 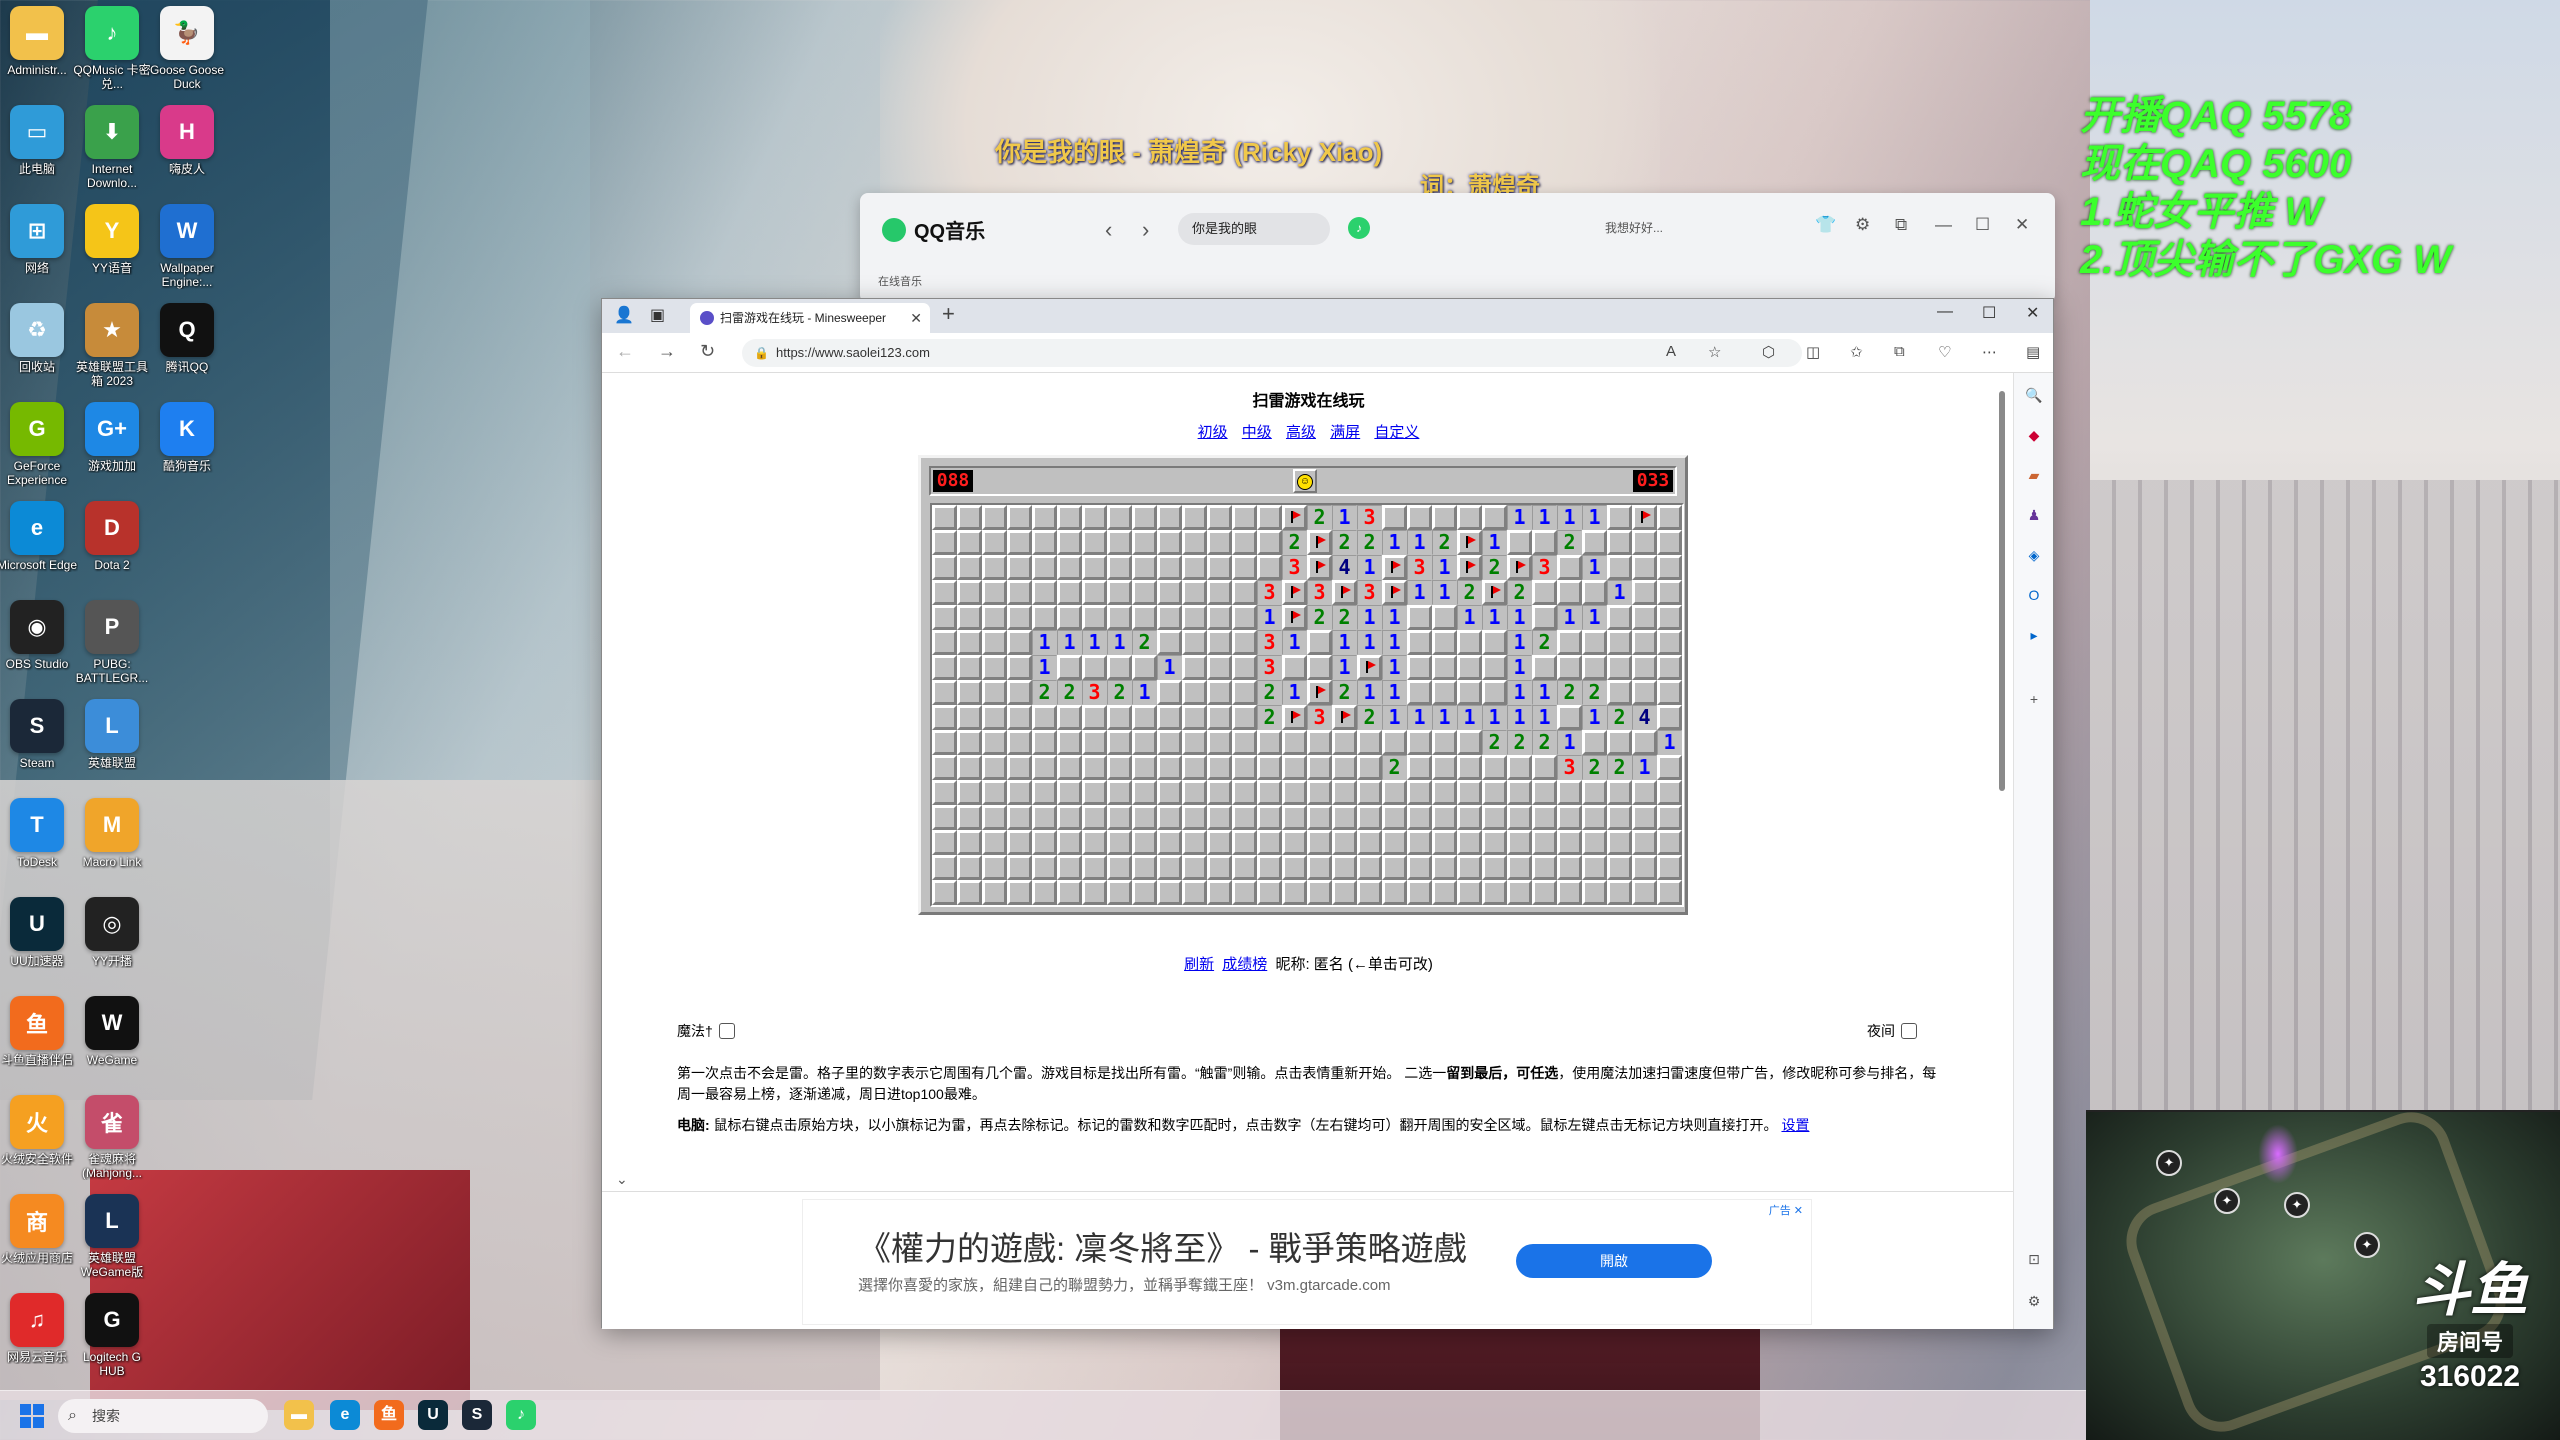 What do you see at coordinates (1944, 352) in the screenshot?
I see `browser-essentials-icon: ♡` at bounding box center [1944, 352].